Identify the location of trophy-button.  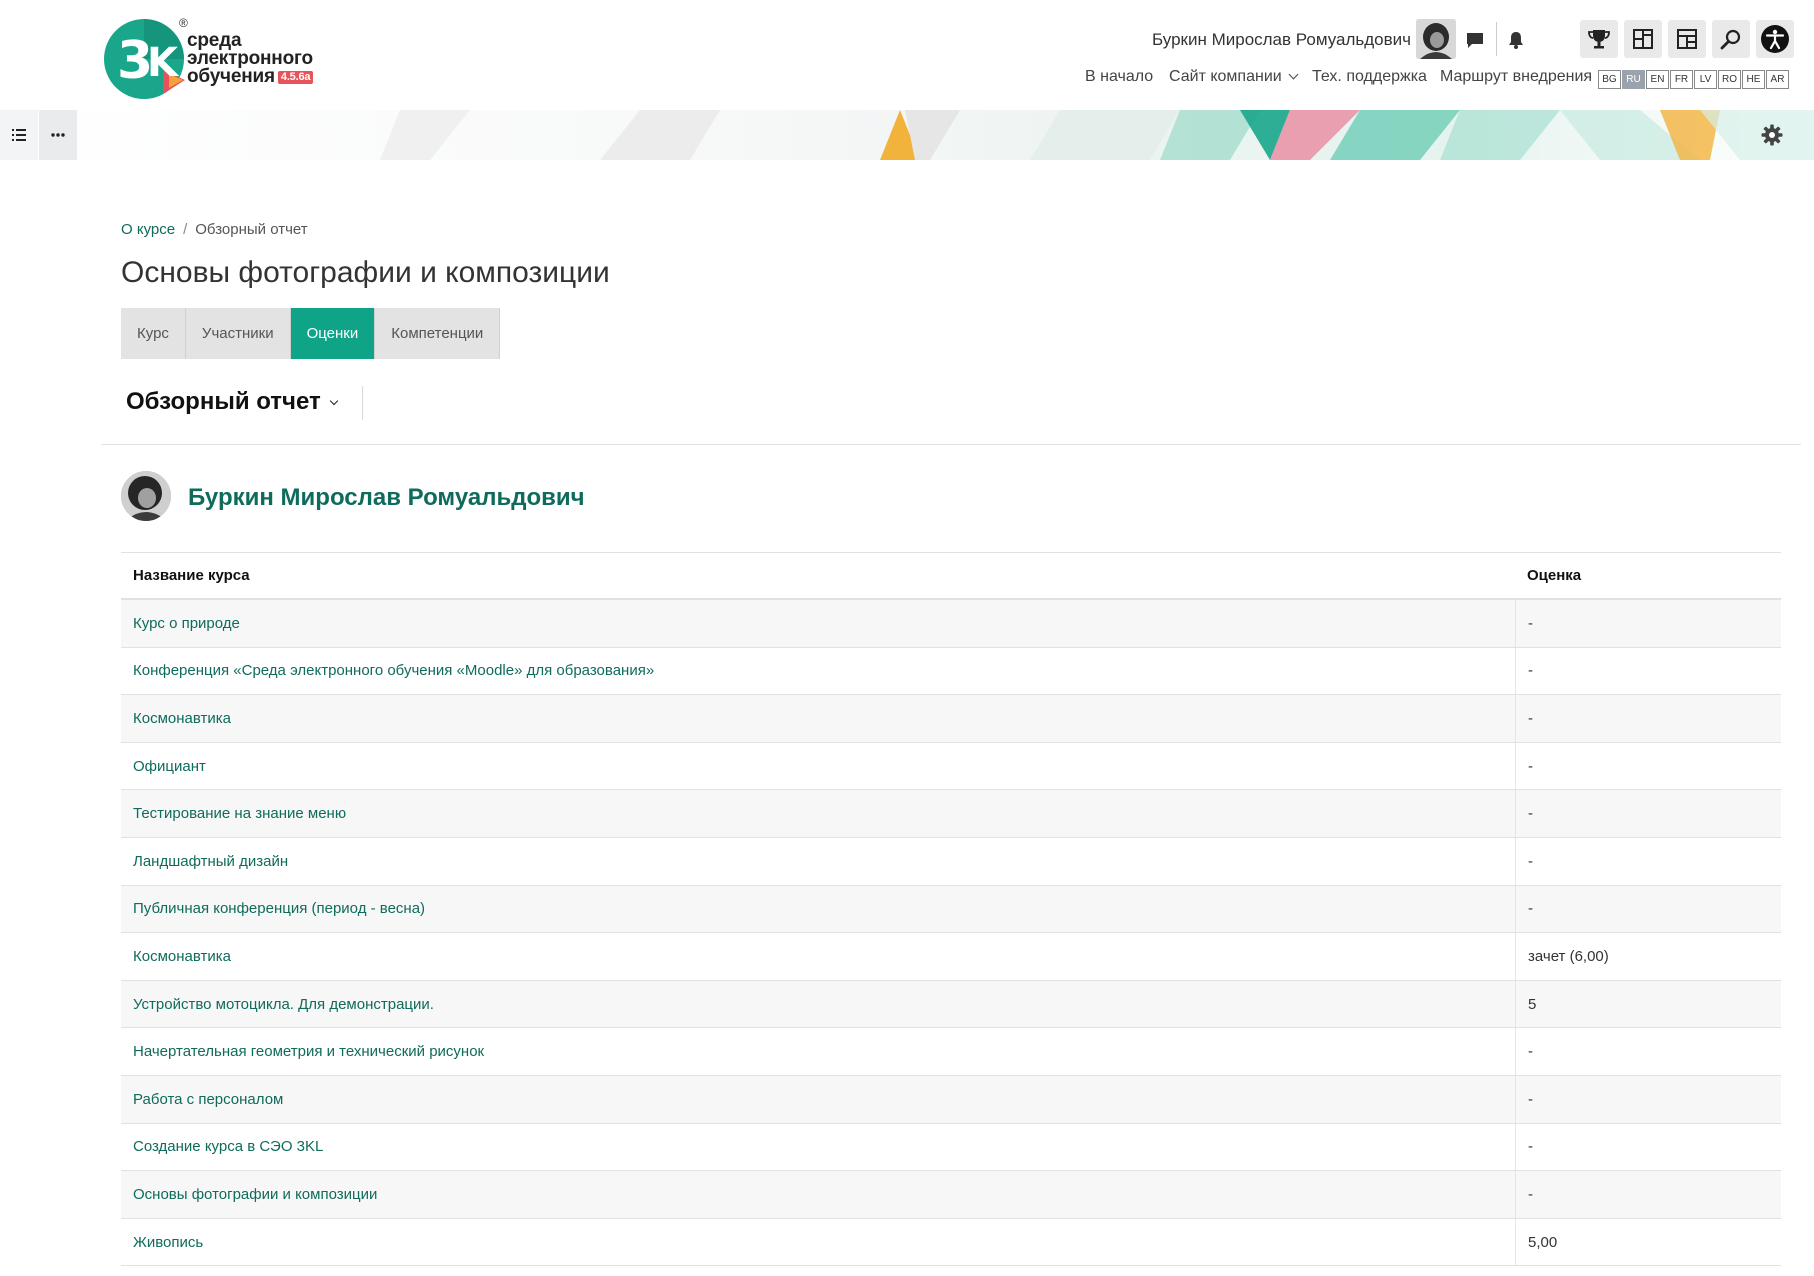
(1599, 39).